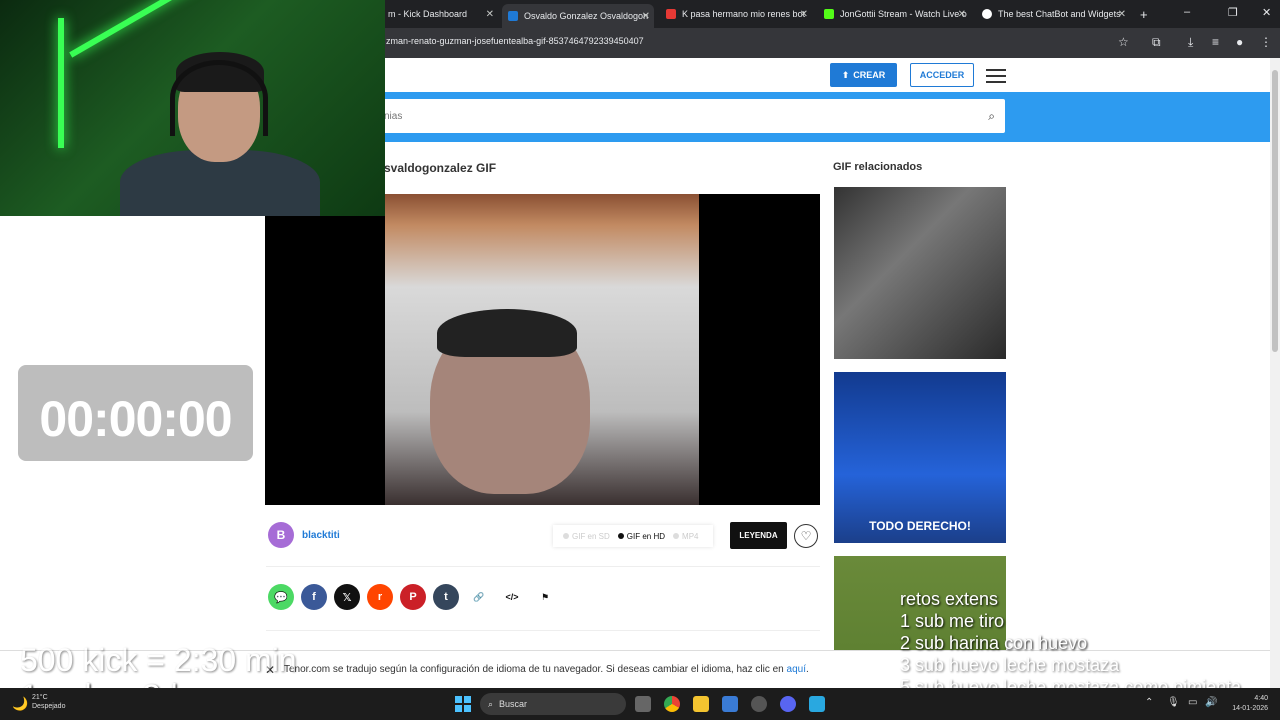 This screenshot has height=720, width=1280. I want to click on x-icon: 𝕏, so click(347, 597).